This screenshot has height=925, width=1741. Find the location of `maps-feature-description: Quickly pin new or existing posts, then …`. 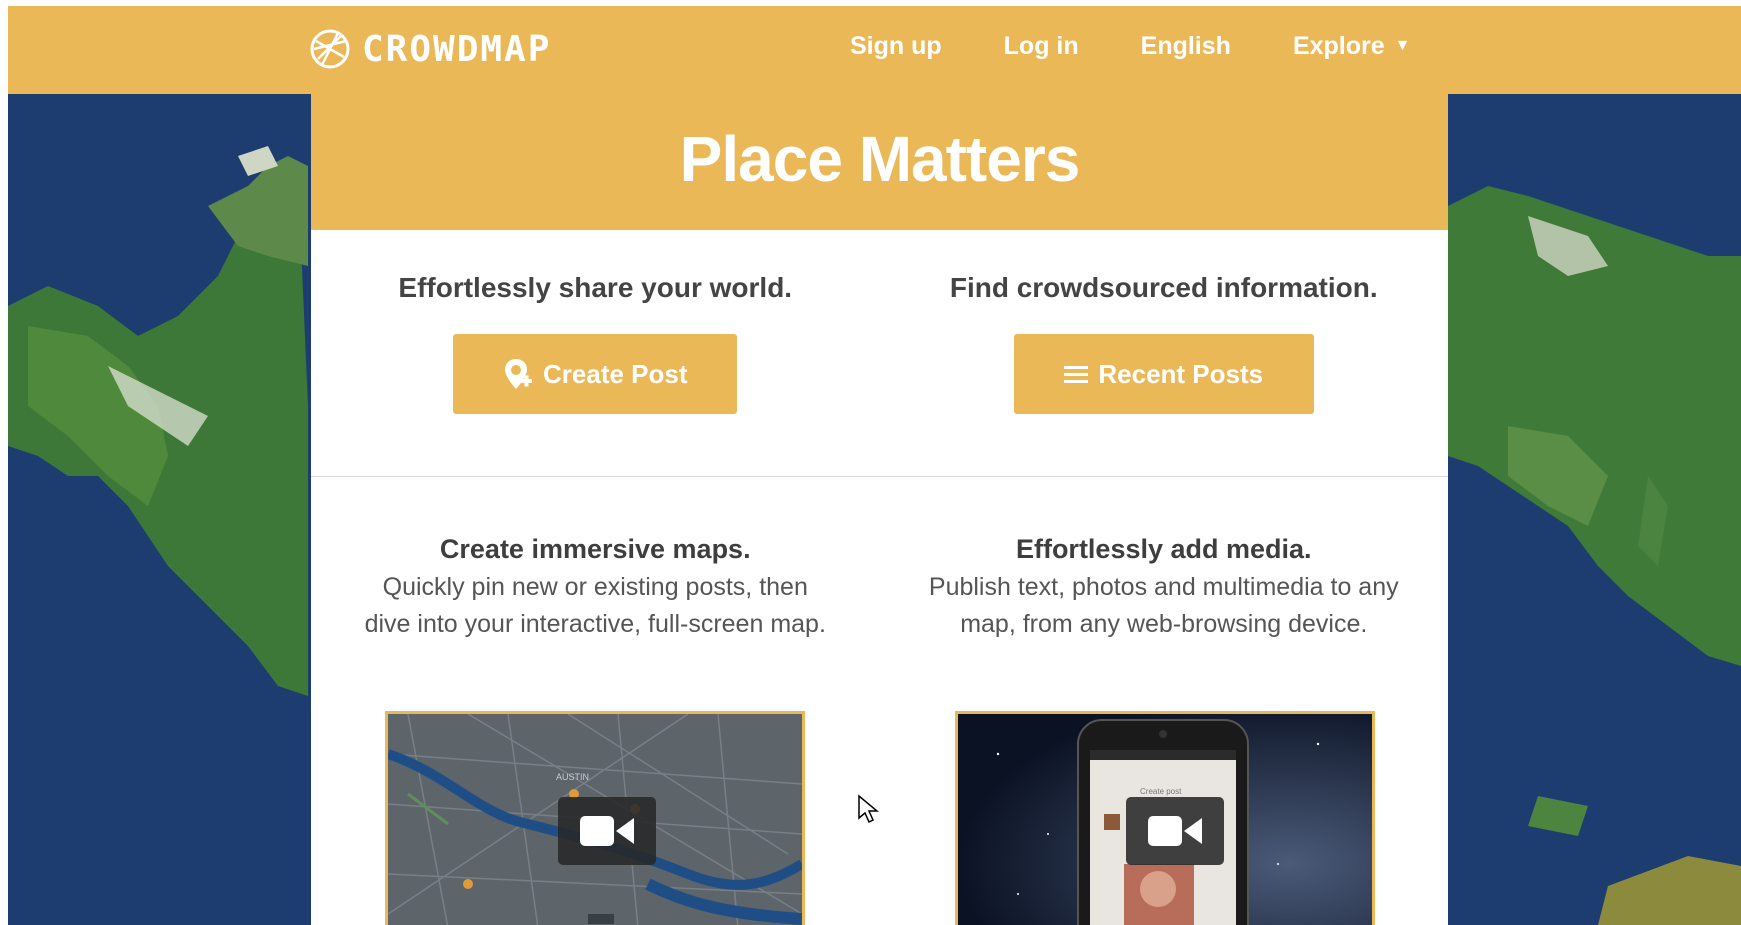

maps-feature-description: Quickly pin new or existing posts, then … is located at coordinates (595, 605).